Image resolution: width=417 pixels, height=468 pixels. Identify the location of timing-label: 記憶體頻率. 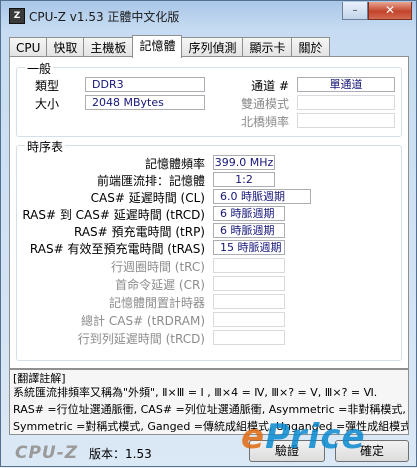
(174, 164).